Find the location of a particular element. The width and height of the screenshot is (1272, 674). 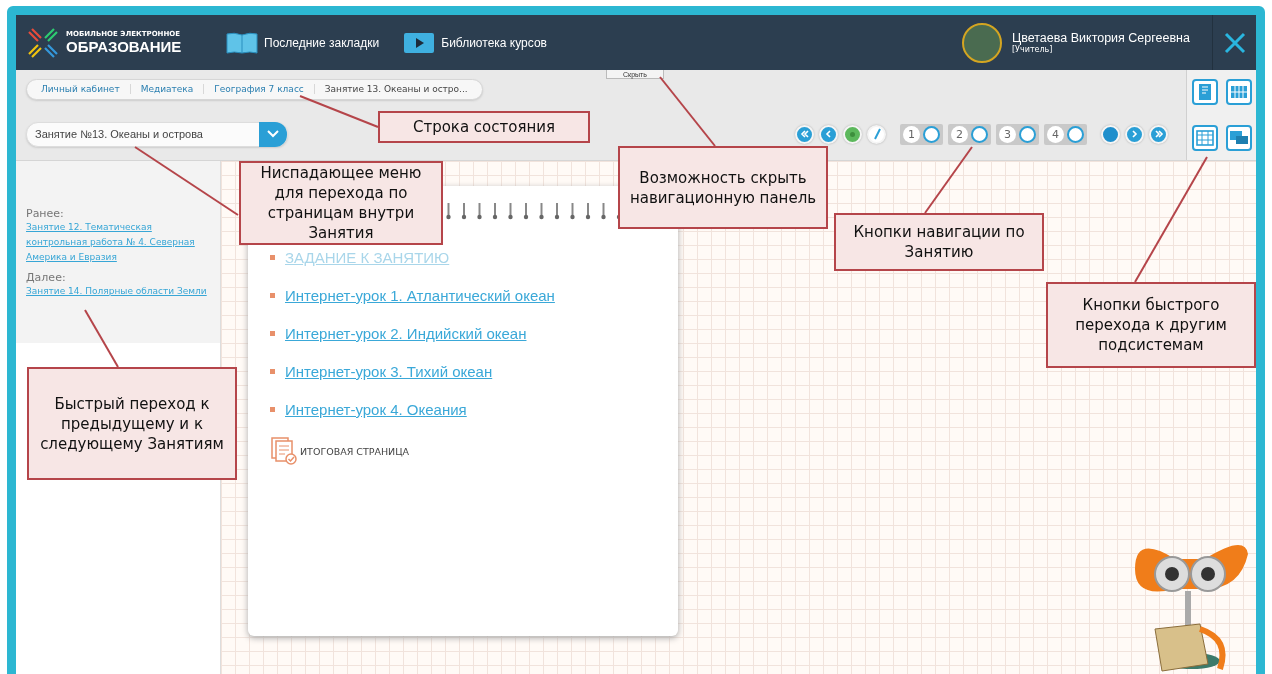

logo-icon is located at coordinates (43, 42).